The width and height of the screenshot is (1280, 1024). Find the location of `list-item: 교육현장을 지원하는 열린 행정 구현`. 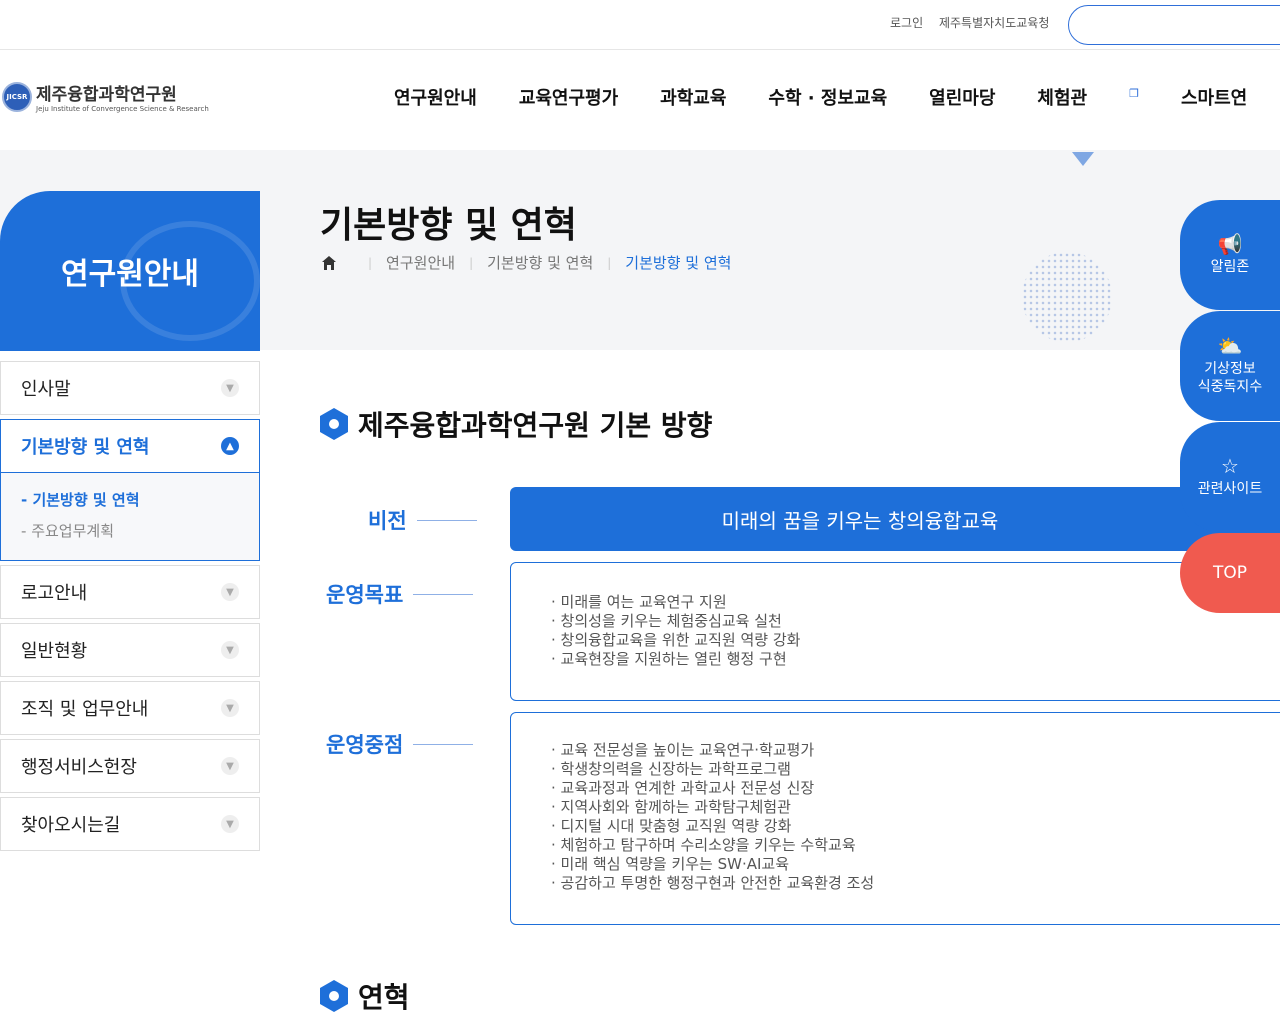

list-item: 교육현장을 지원하는 열린 행정 구현 is located at coordinates (905, 659).